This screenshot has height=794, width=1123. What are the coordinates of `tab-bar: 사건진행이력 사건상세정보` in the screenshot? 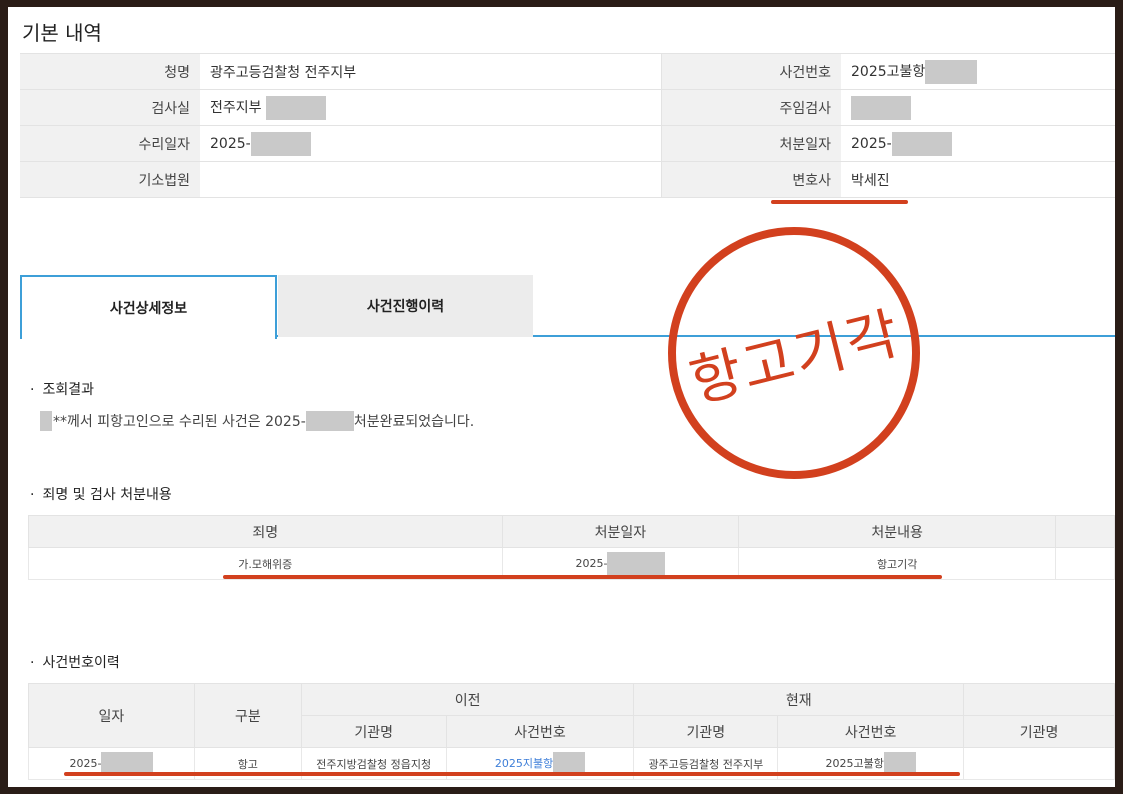 It's located at (567, 307).